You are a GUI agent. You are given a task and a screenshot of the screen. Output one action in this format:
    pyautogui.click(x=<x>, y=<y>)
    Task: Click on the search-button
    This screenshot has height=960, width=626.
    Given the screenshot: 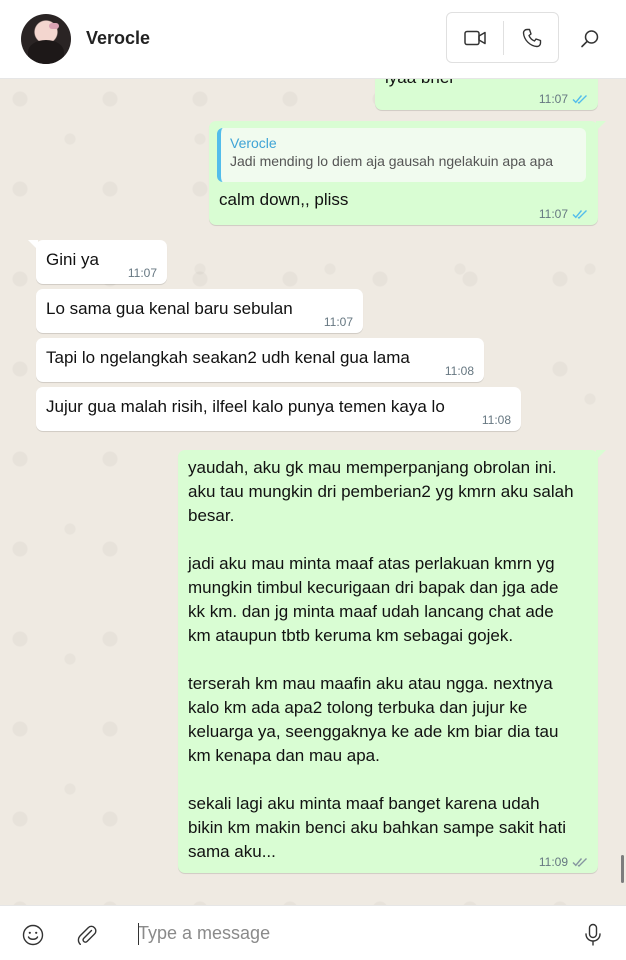 What is the action you would take?
    pyautogui.click(x=590, y=39)
    